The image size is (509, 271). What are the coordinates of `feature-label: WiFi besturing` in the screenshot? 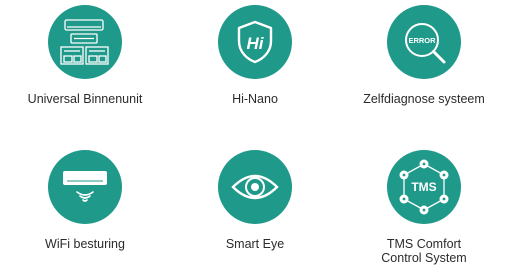 It's located at (85, 244).